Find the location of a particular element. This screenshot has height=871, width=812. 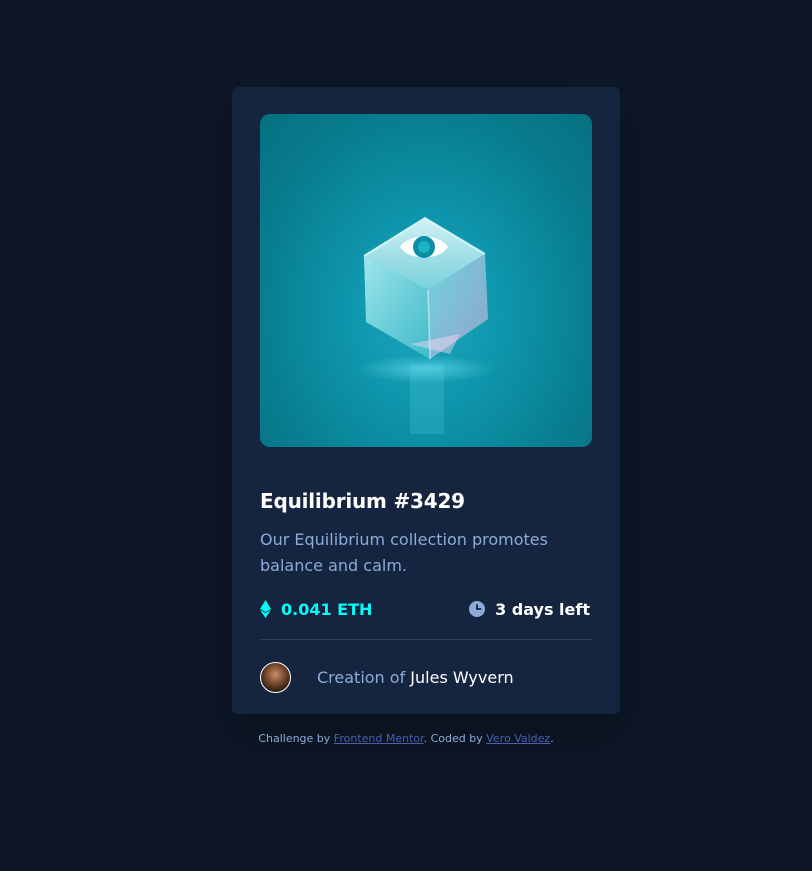

avatar is located at coordinates (275, 677).